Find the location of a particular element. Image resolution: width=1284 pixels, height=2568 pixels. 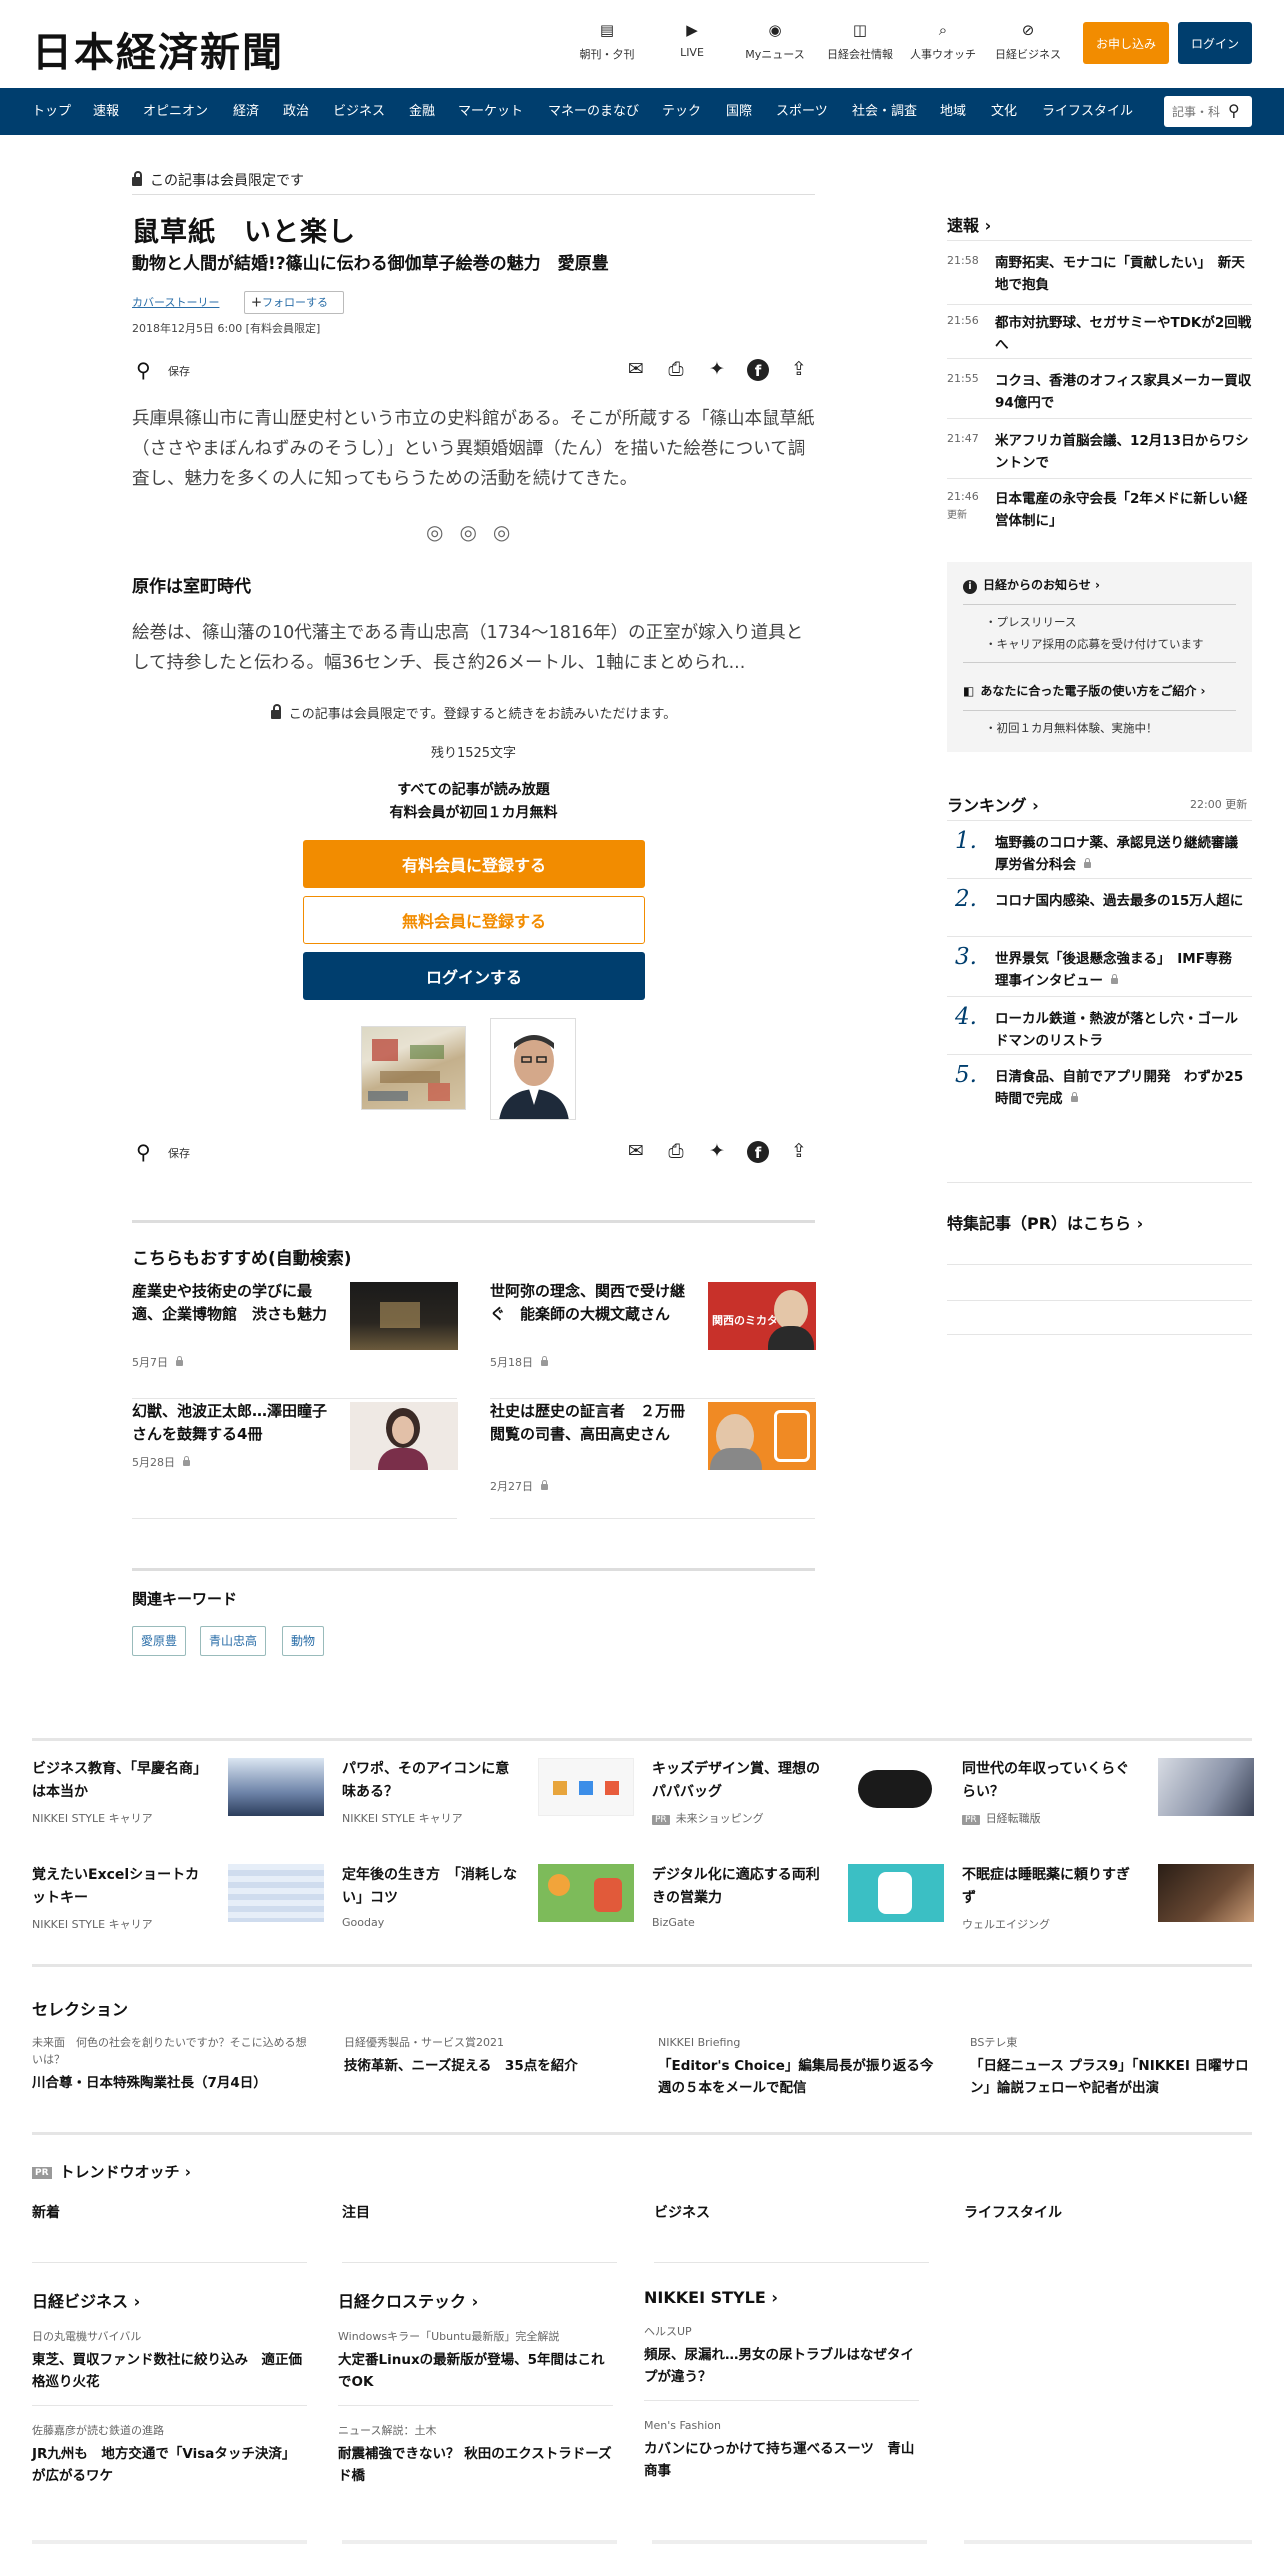

breaking-news-item: 21:47 米アフリカ首脳会議、12月13日からワシントンで is located at coordinates (1099, 449).